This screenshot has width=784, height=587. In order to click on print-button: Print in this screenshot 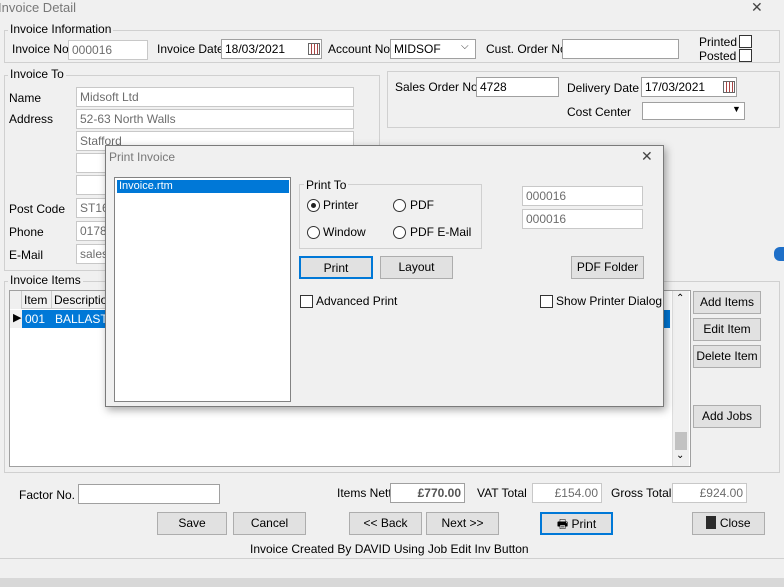, I will do `click(336, 267)`.